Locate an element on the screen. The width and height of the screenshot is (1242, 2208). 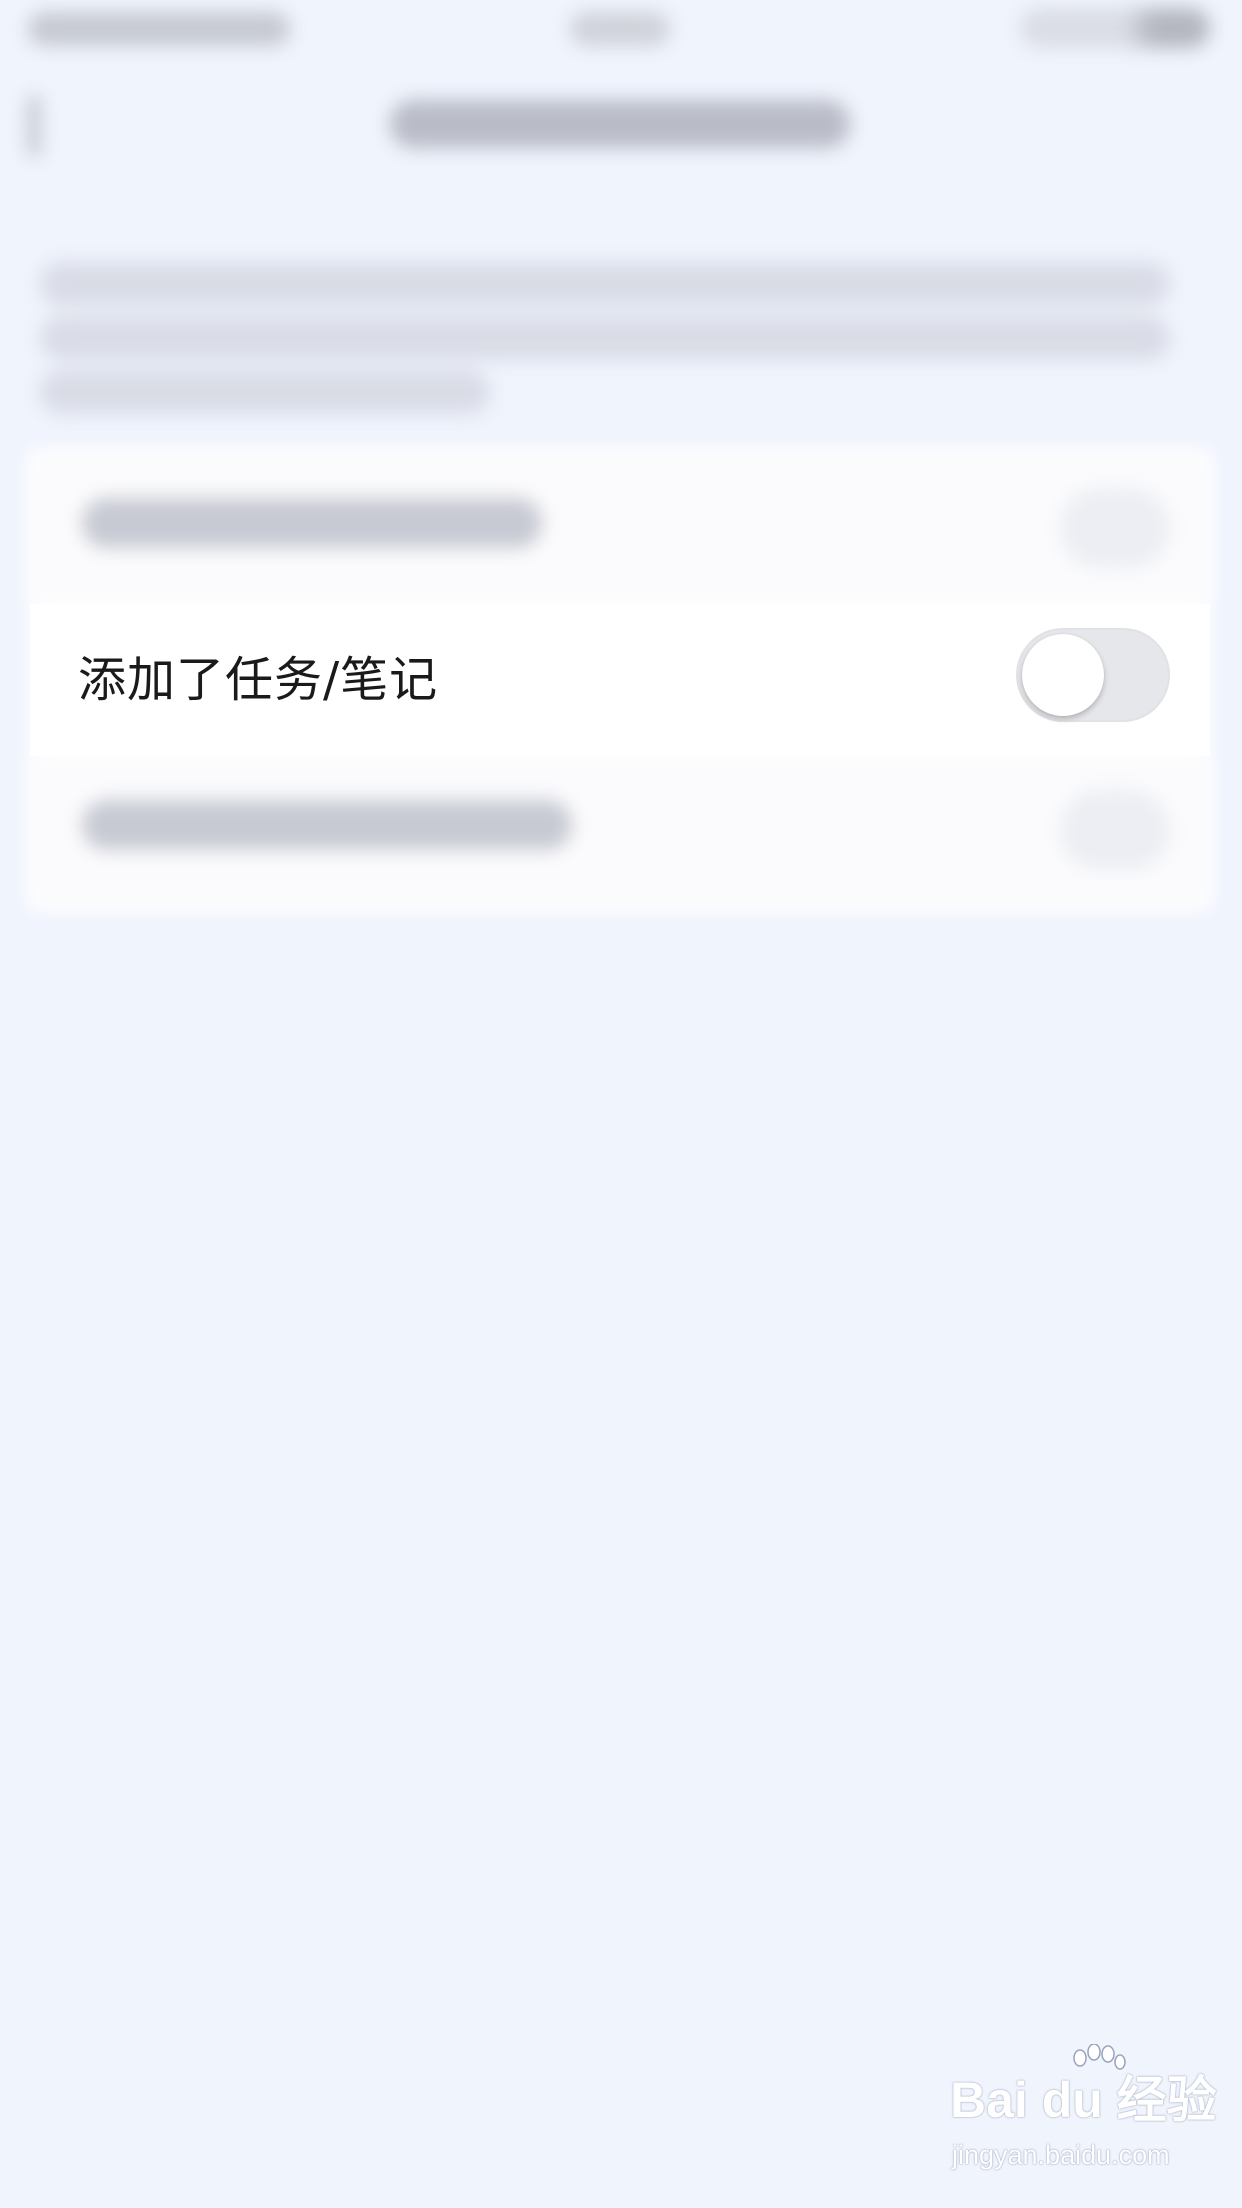
baidu-jingyan-watermark: Bai du 经验 jingyan.baidu.com is located at coordinates (1083, 2113).